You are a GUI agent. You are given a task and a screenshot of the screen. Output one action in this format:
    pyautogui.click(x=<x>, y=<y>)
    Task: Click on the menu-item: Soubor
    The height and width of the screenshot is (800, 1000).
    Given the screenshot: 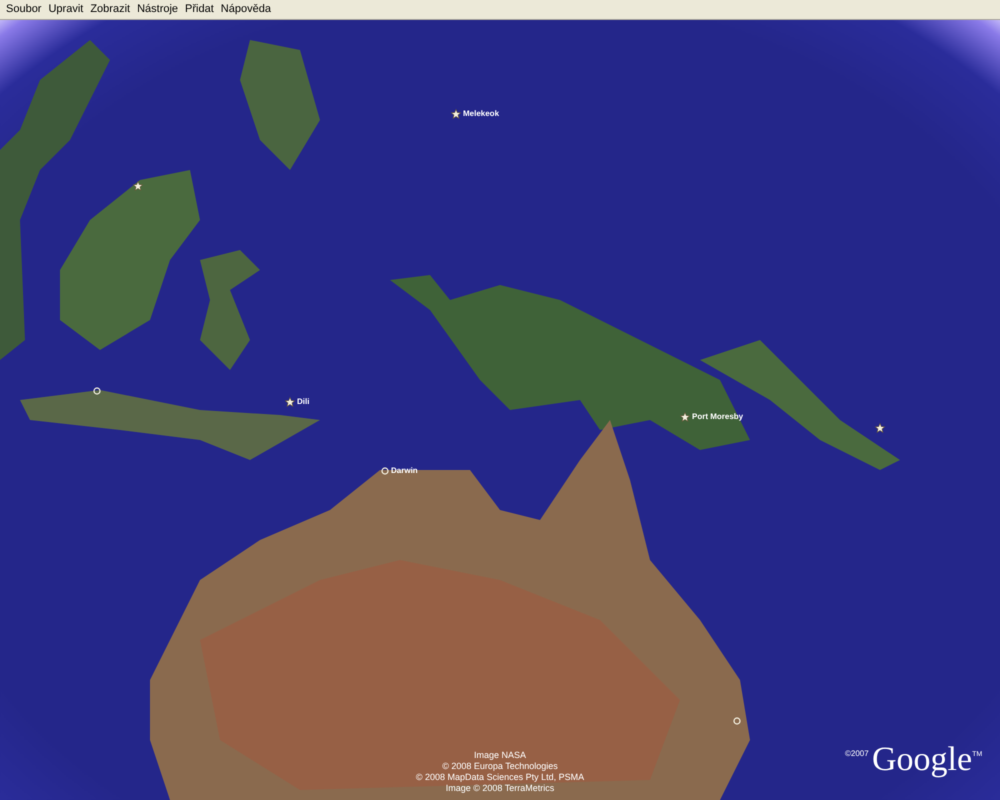 What is the action you would take?
    pyautogui.click(x=23, y=9)
    